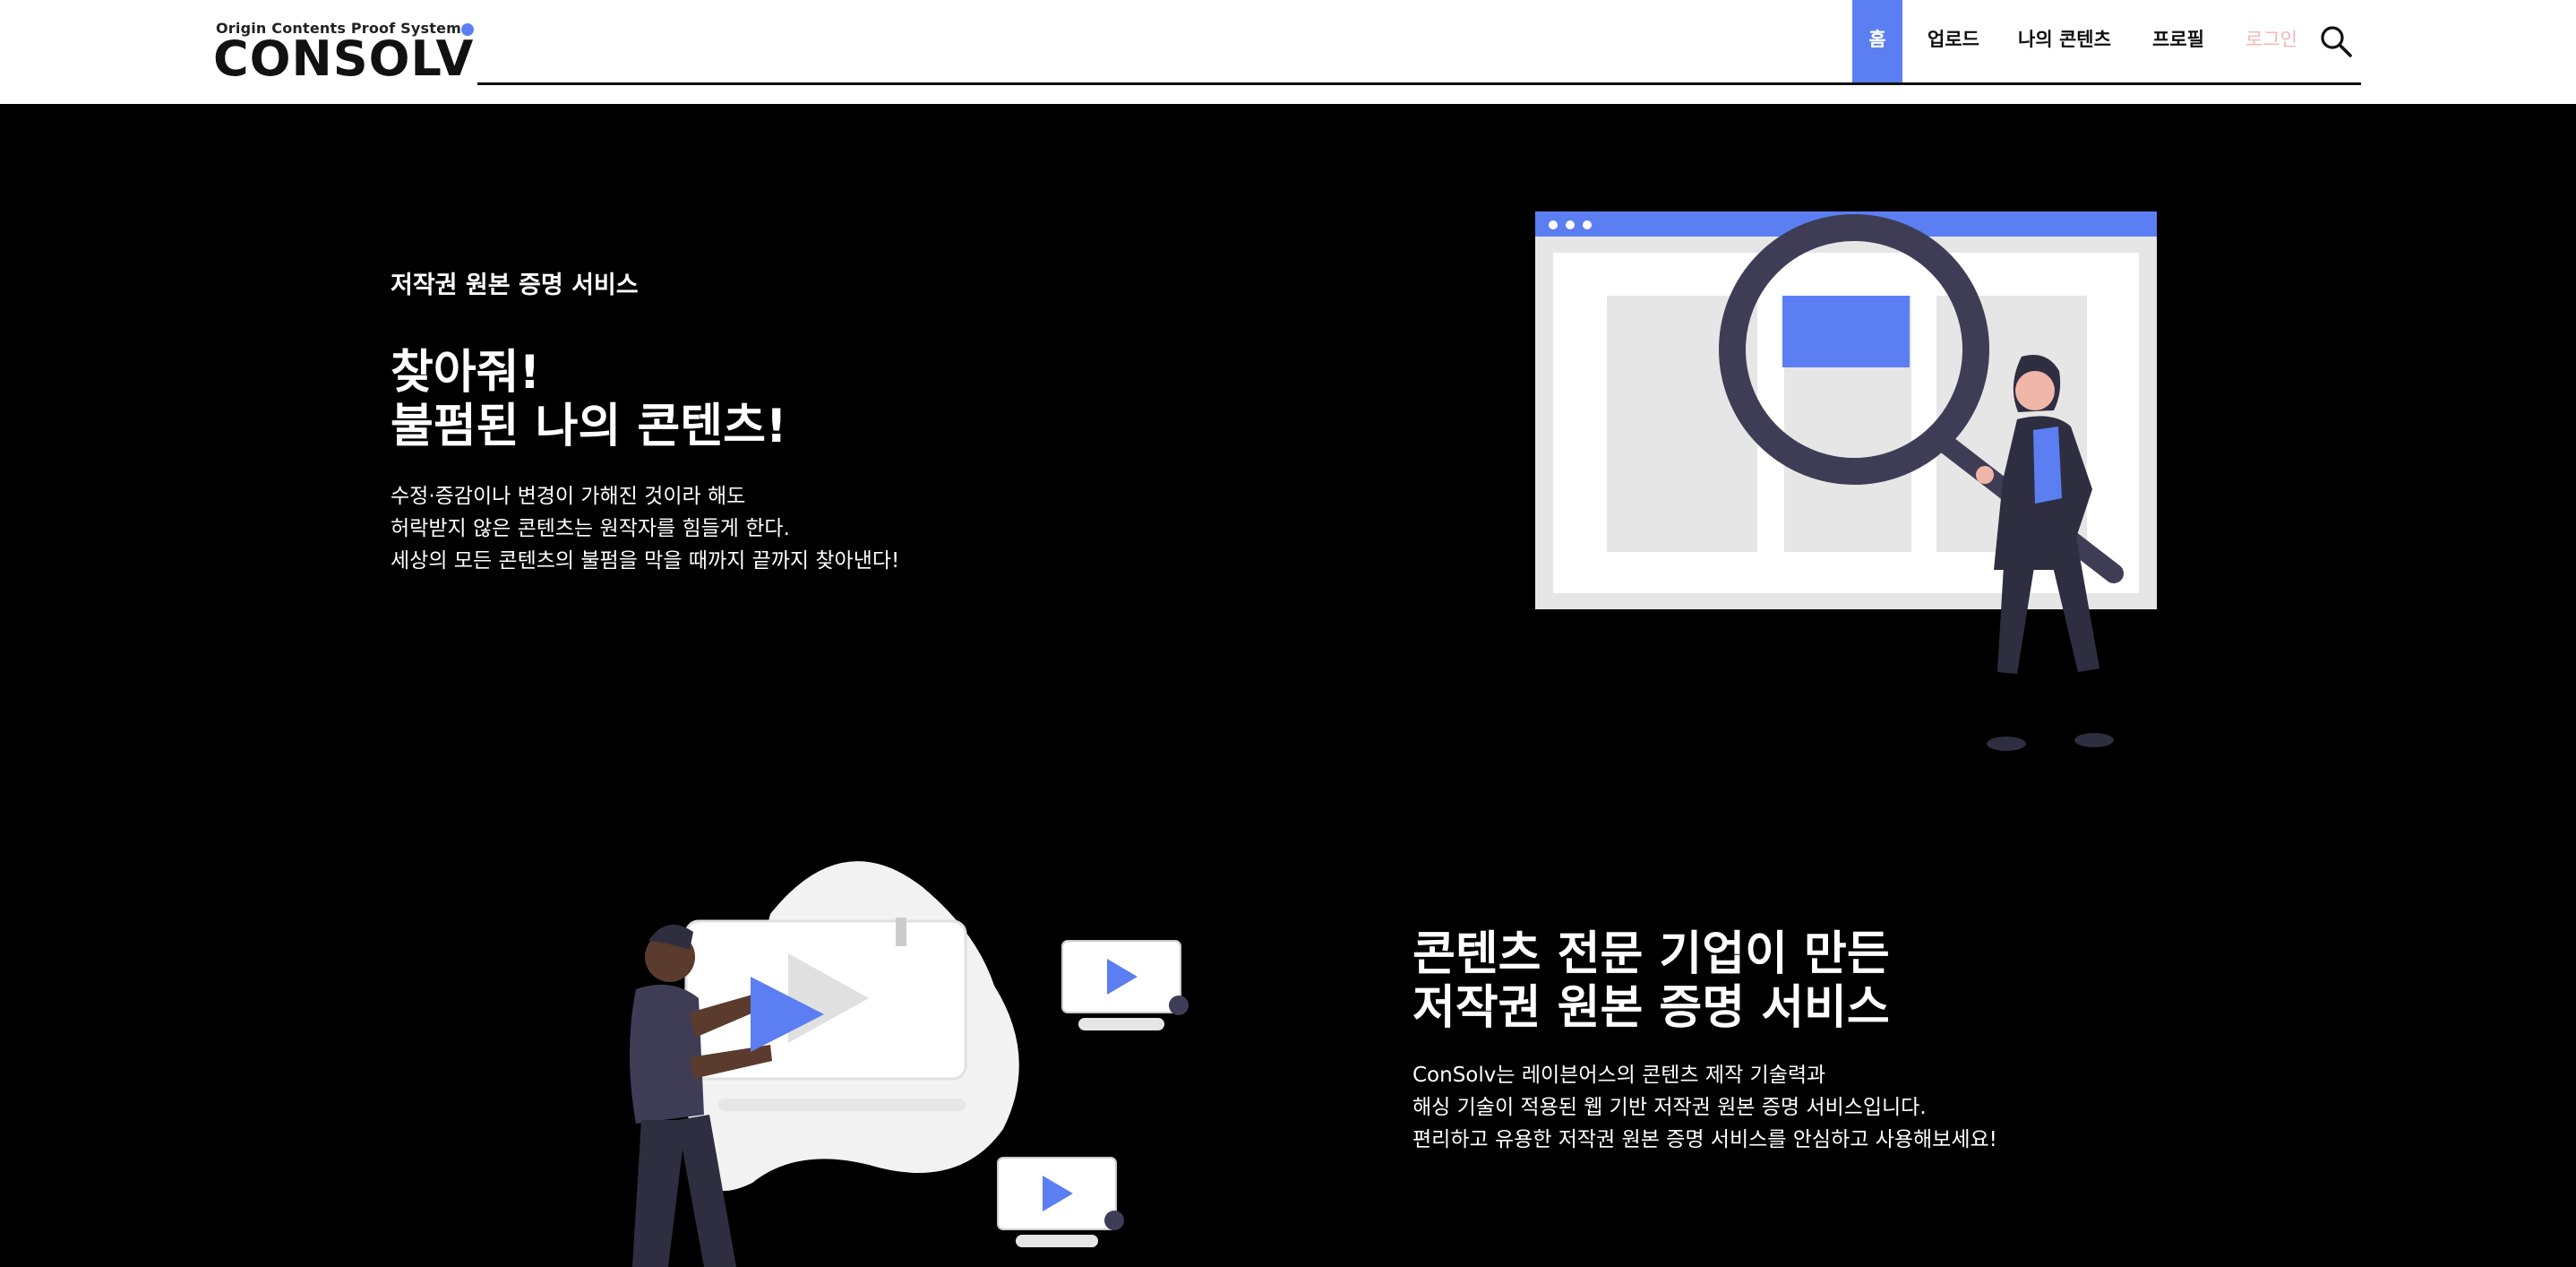  I want to click on nav-login: 로그인, so click(2271, 41).